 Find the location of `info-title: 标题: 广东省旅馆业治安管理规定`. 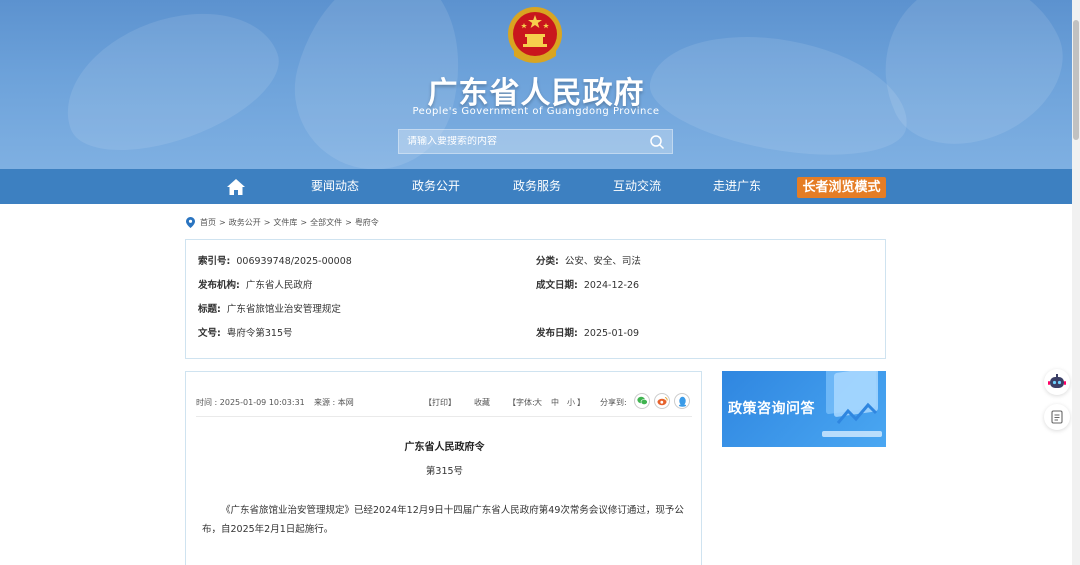

info-title: 标题: 广东省旅馆业治安管理规定 is located at coordinates (269, 308).